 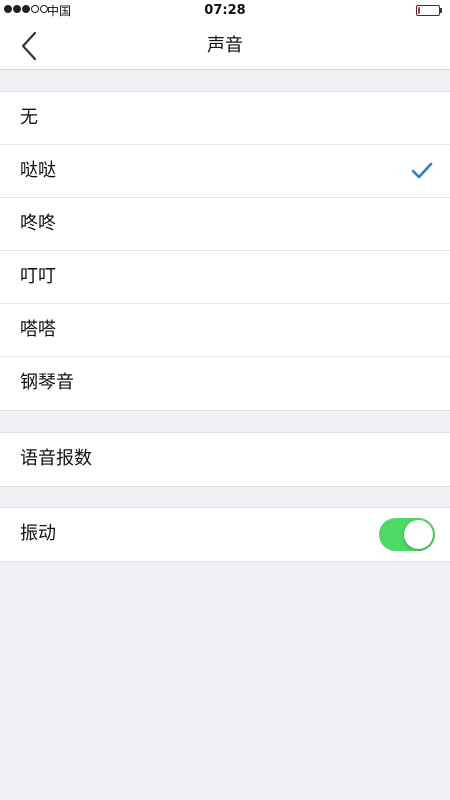 I want to click on toggle-knob, so click(x=418, y=534).